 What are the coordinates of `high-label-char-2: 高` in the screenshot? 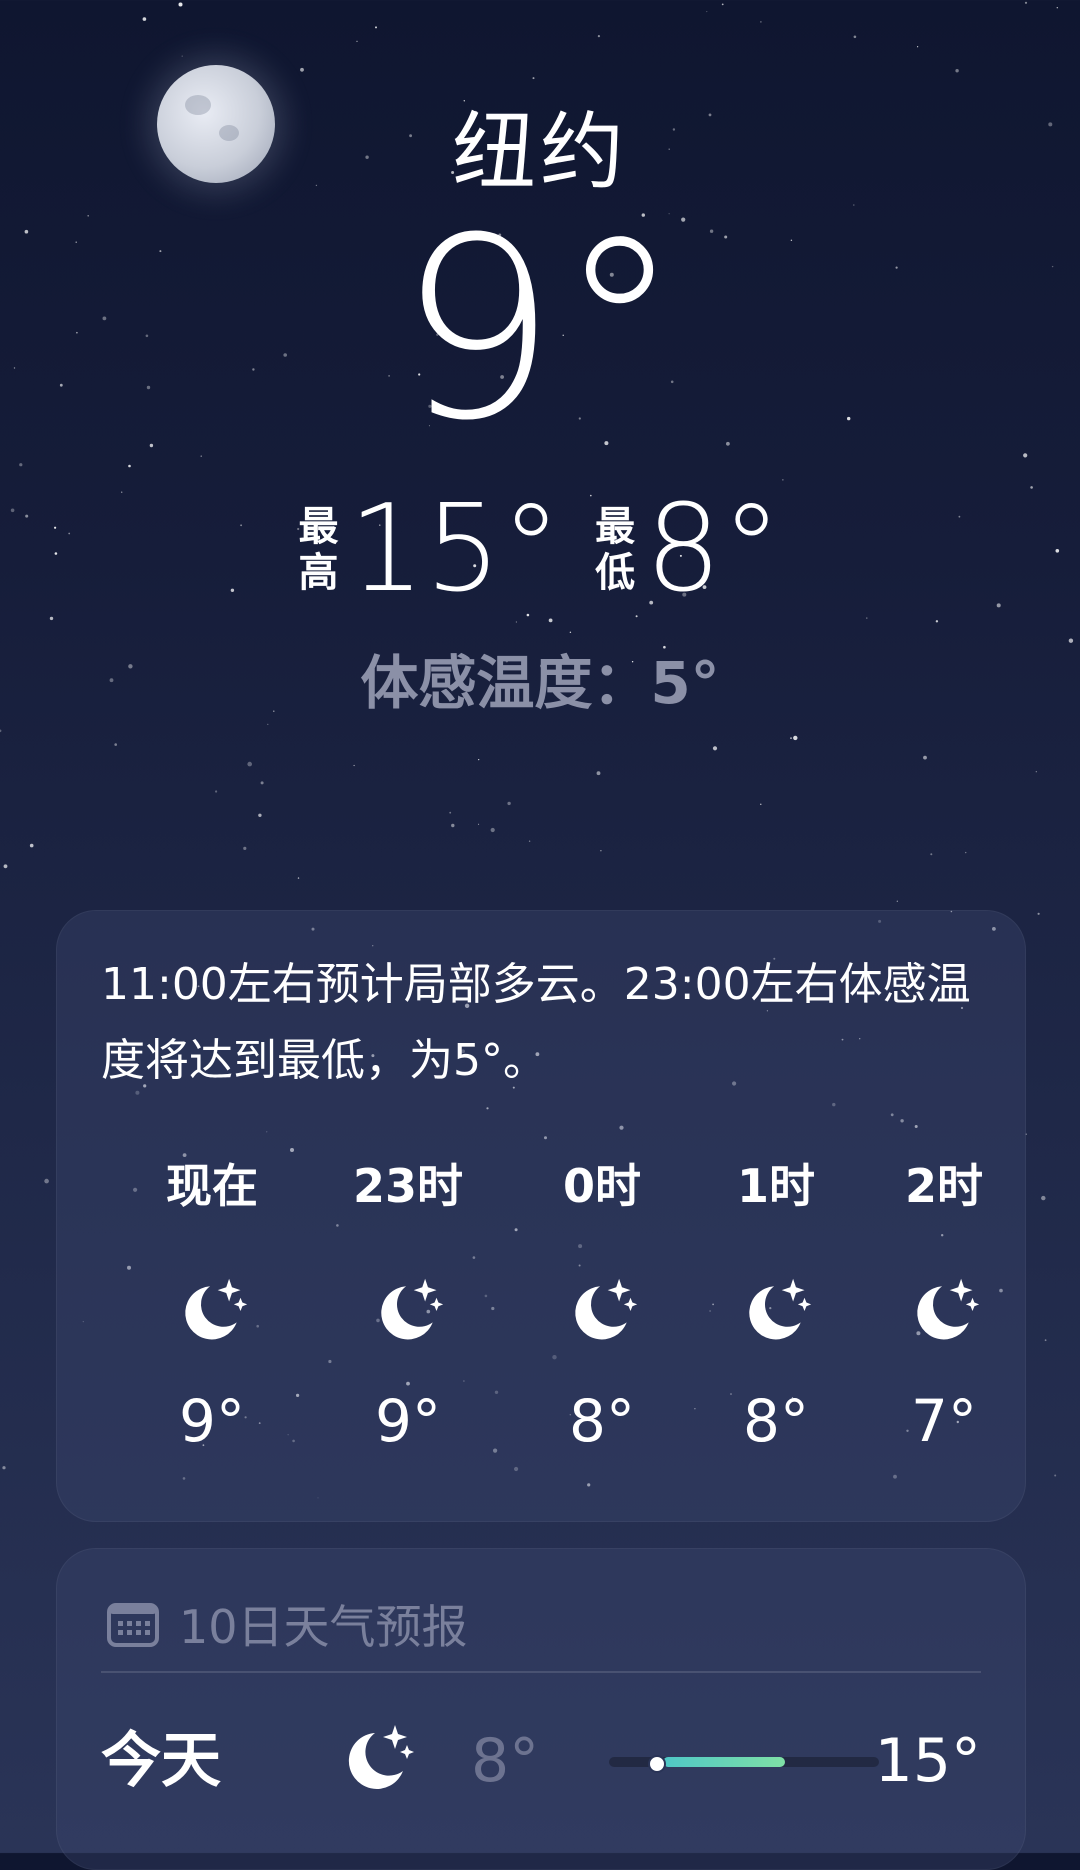 It's located at (318, 573).